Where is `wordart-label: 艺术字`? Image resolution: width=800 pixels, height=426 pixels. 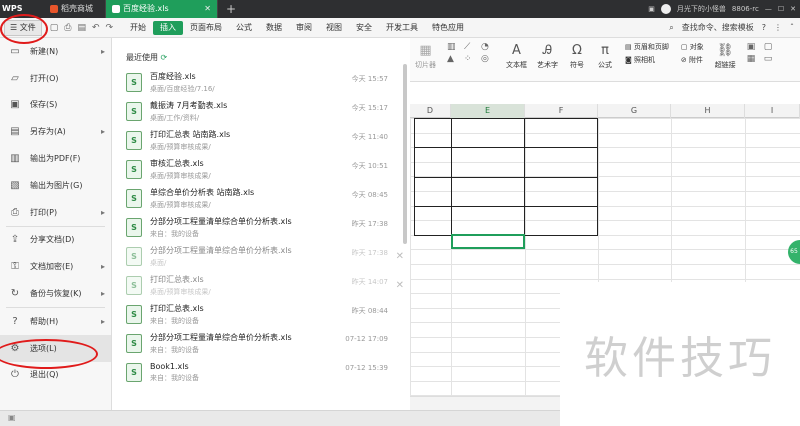
wordart-label: 艺术字 is located at coordinates (547, 65).